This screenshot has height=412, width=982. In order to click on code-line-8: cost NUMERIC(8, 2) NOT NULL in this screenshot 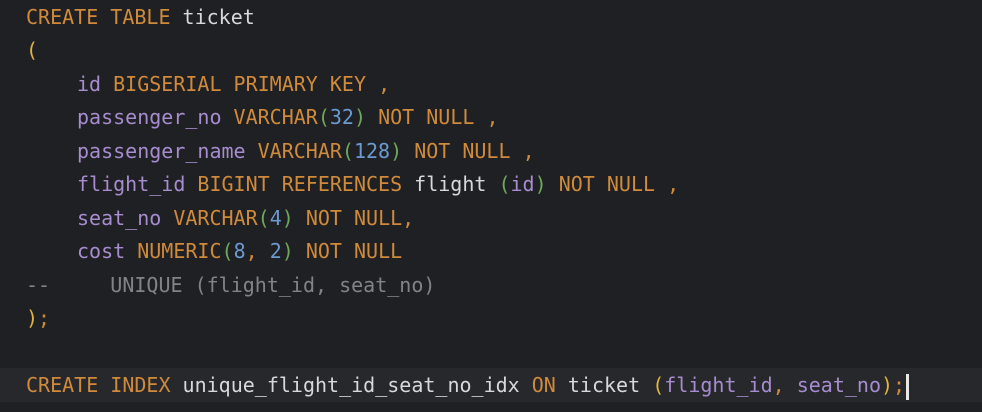, I will do `click(214, 251)`.